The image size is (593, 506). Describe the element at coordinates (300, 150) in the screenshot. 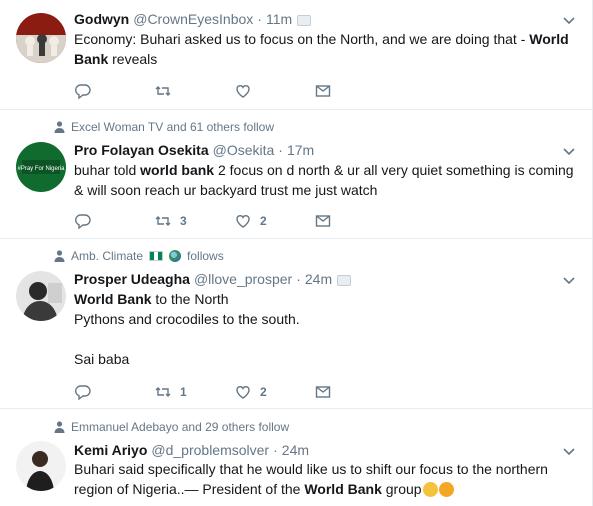

I see `timestamp: 17m` at that location.